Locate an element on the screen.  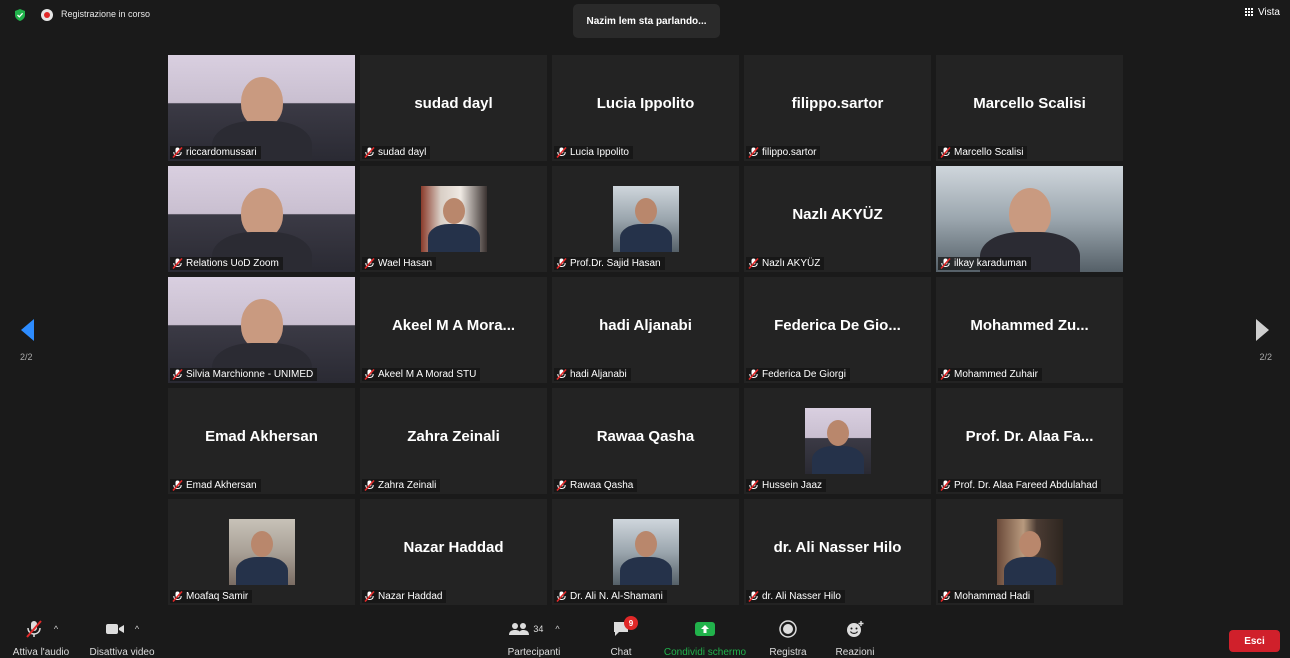
view-button: Vista is located at coordinates (1262, 12).